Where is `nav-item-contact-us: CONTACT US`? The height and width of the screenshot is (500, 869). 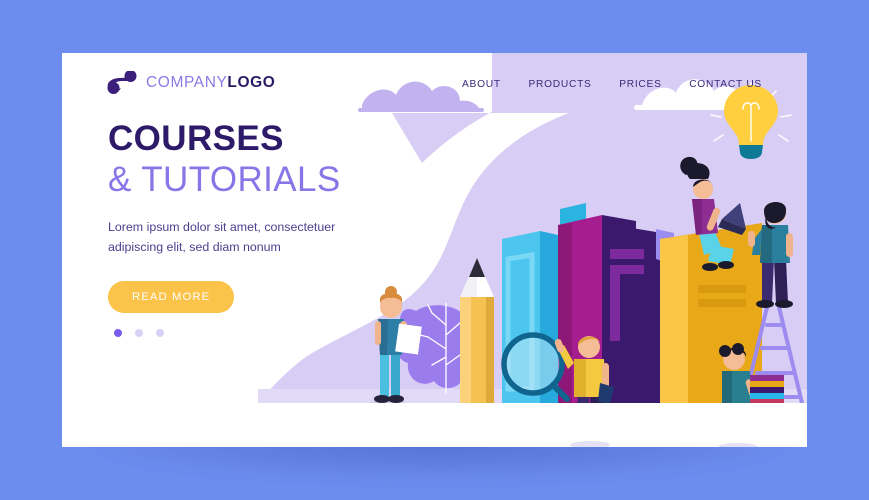
nav-item-contact-us: CONTACT US is located at coordinates (725, 84).